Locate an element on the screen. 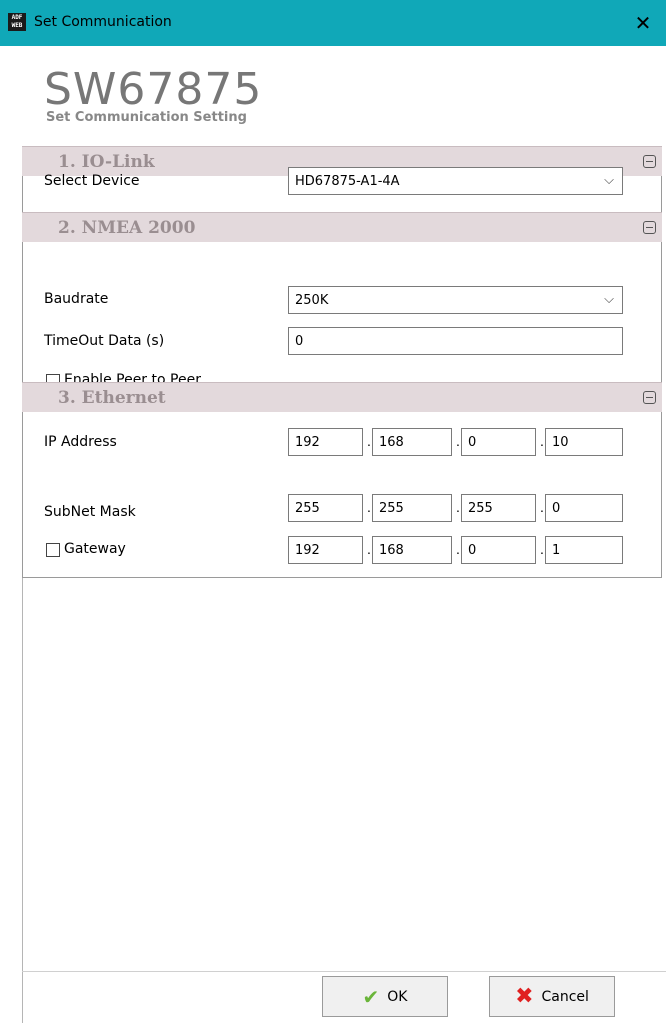 The width and height of the screenshot is (666, 1023). x-icon: ✖ is located at coordinates (524, 996).